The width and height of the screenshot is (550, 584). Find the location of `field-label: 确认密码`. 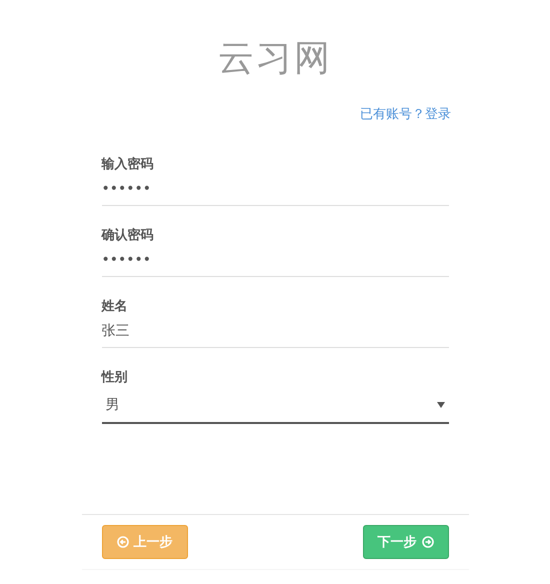

field-label: 确认密码 is located at coordinates (128, 235).